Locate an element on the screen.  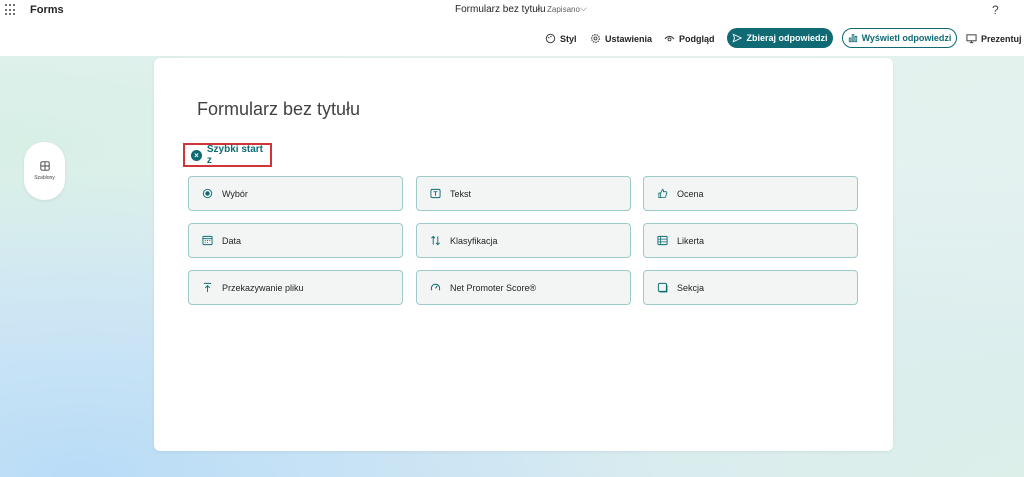
collect-responses-button: Zbieraj odpowiedzi is located at coordinates (780, 38).